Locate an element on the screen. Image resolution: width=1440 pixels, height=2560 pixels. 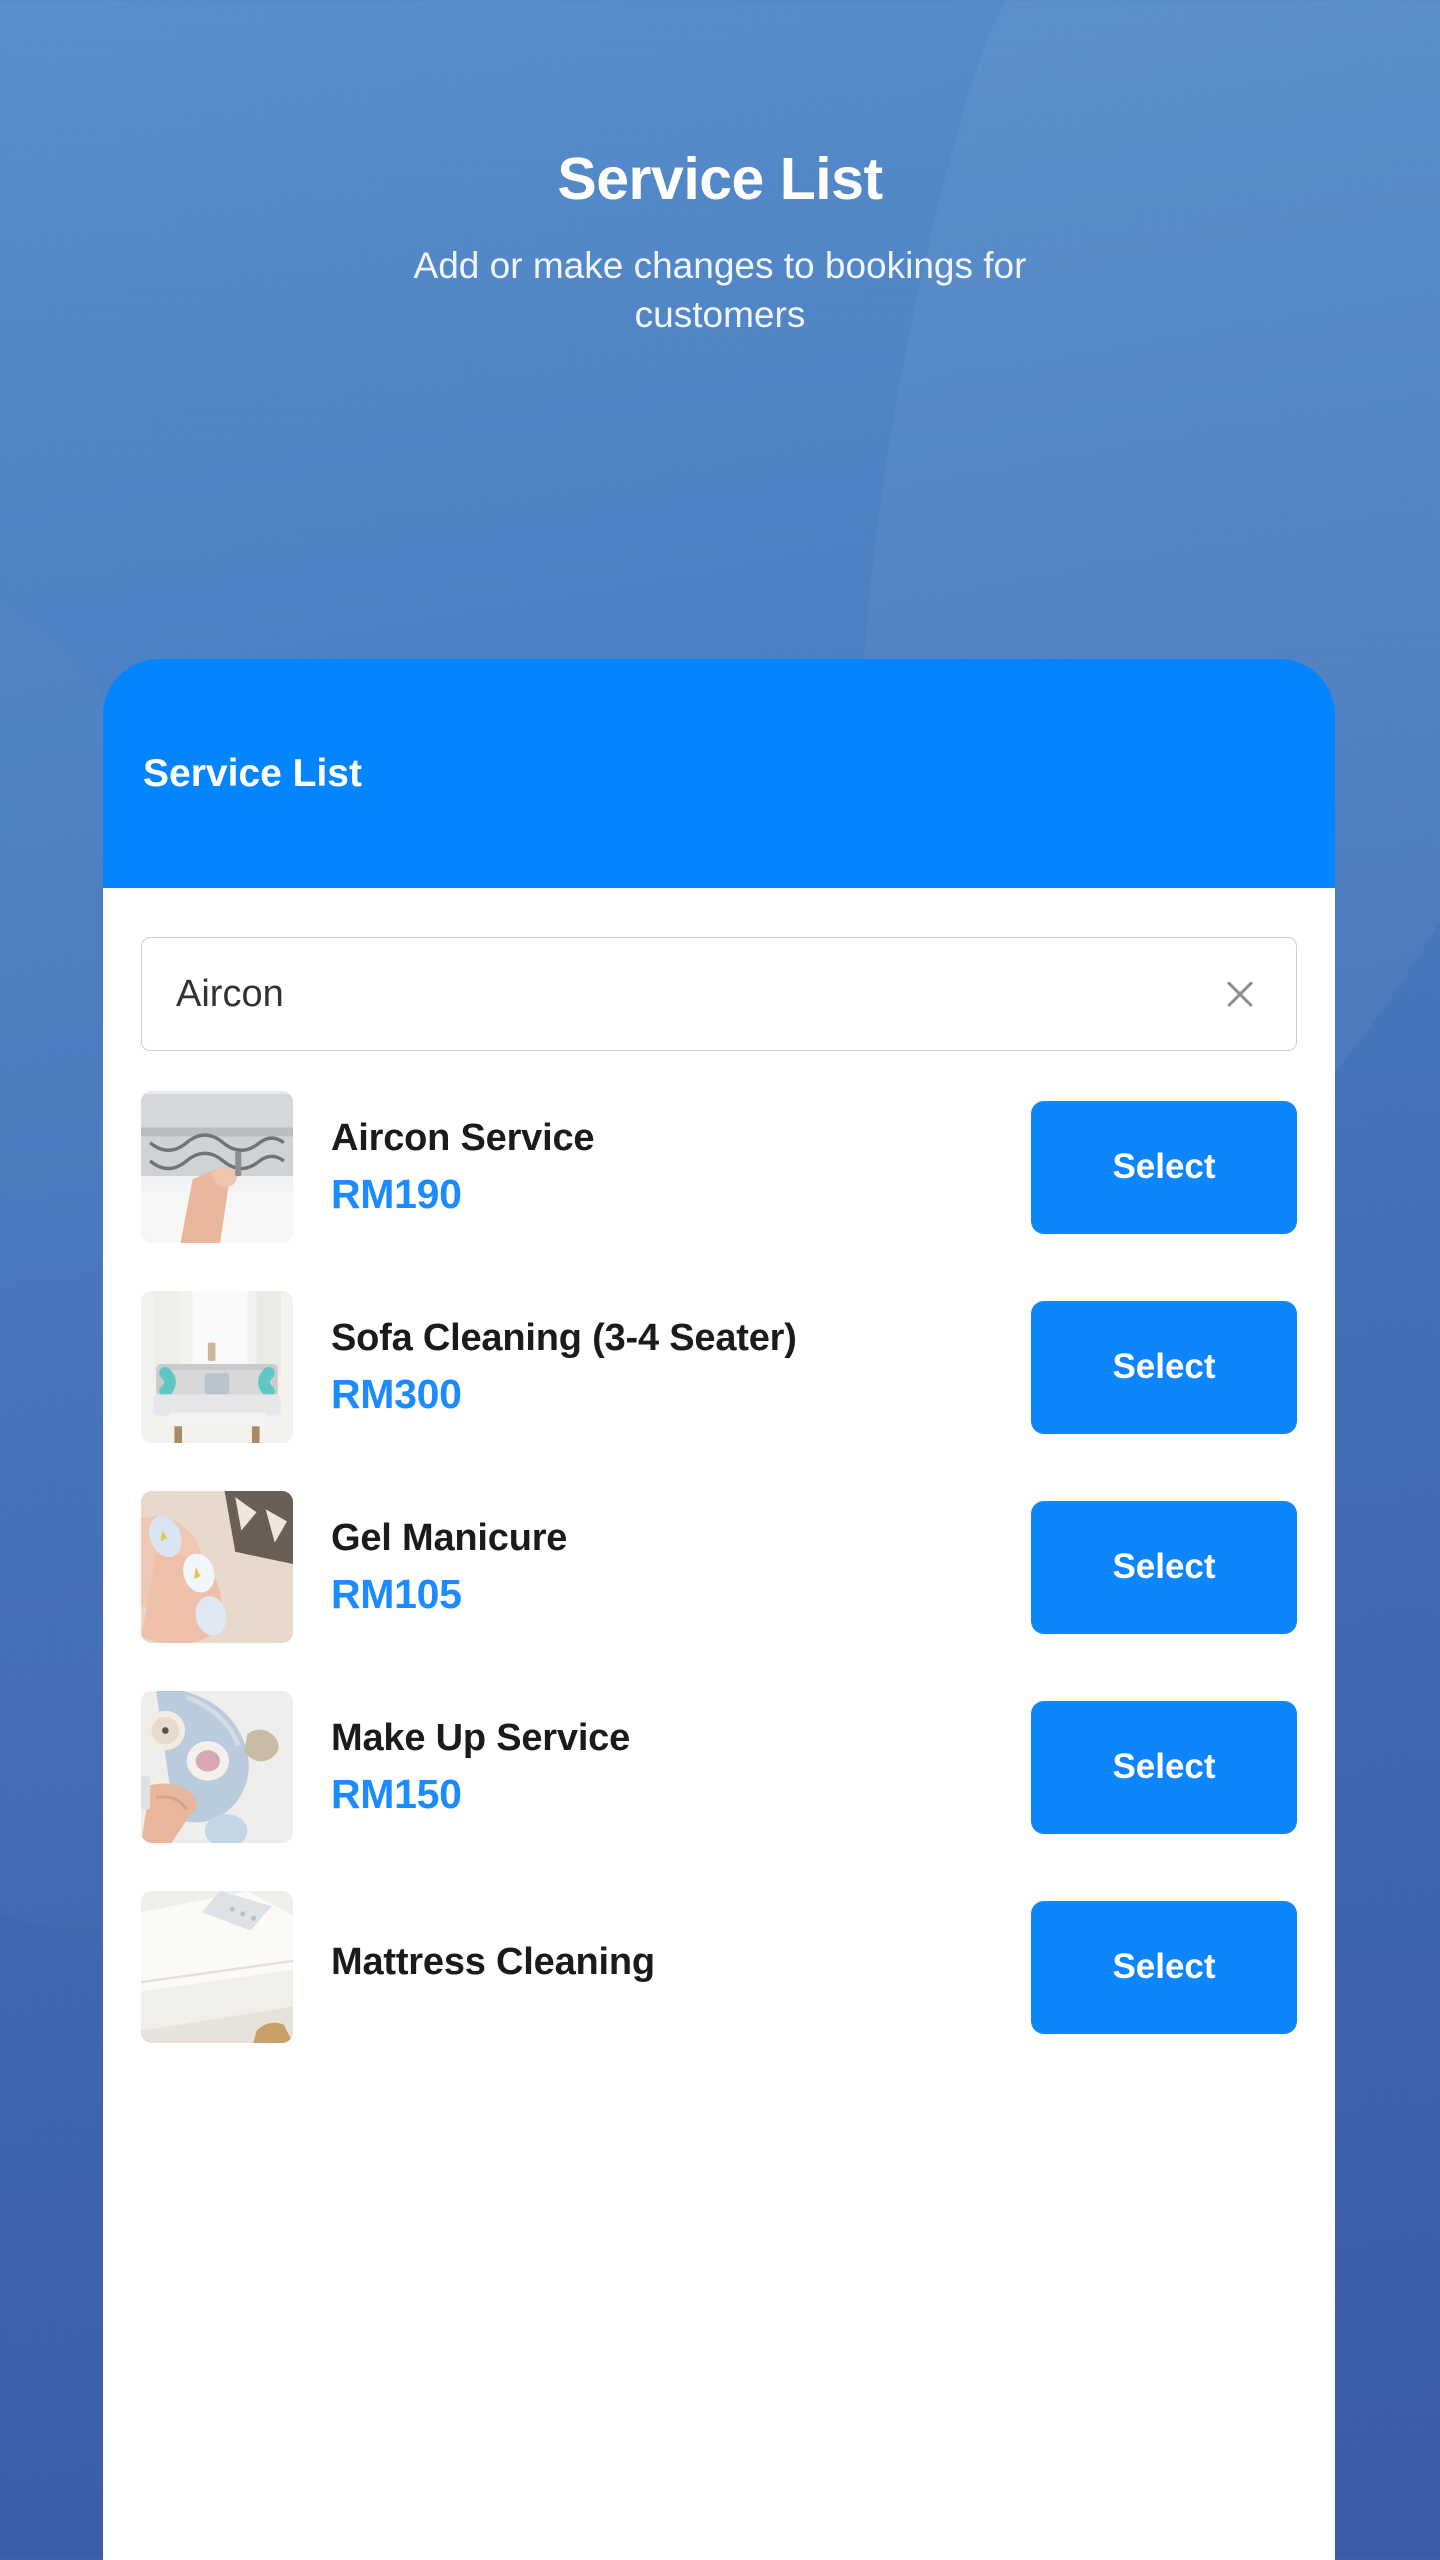
service-price: RM190 is located at coordinates (396, 1194).